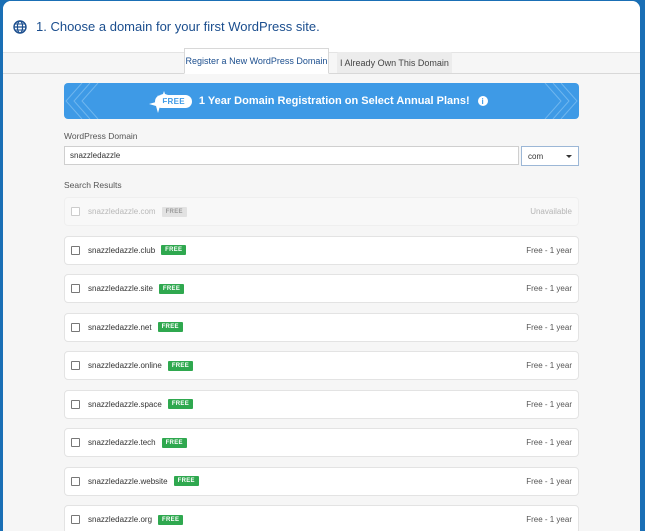 The image size is (645, 531). What do you see at coordinates (128, 481) in the screenshot?
I see `domain-name: snazzledazzle.website` at bounding box center [128, 481].